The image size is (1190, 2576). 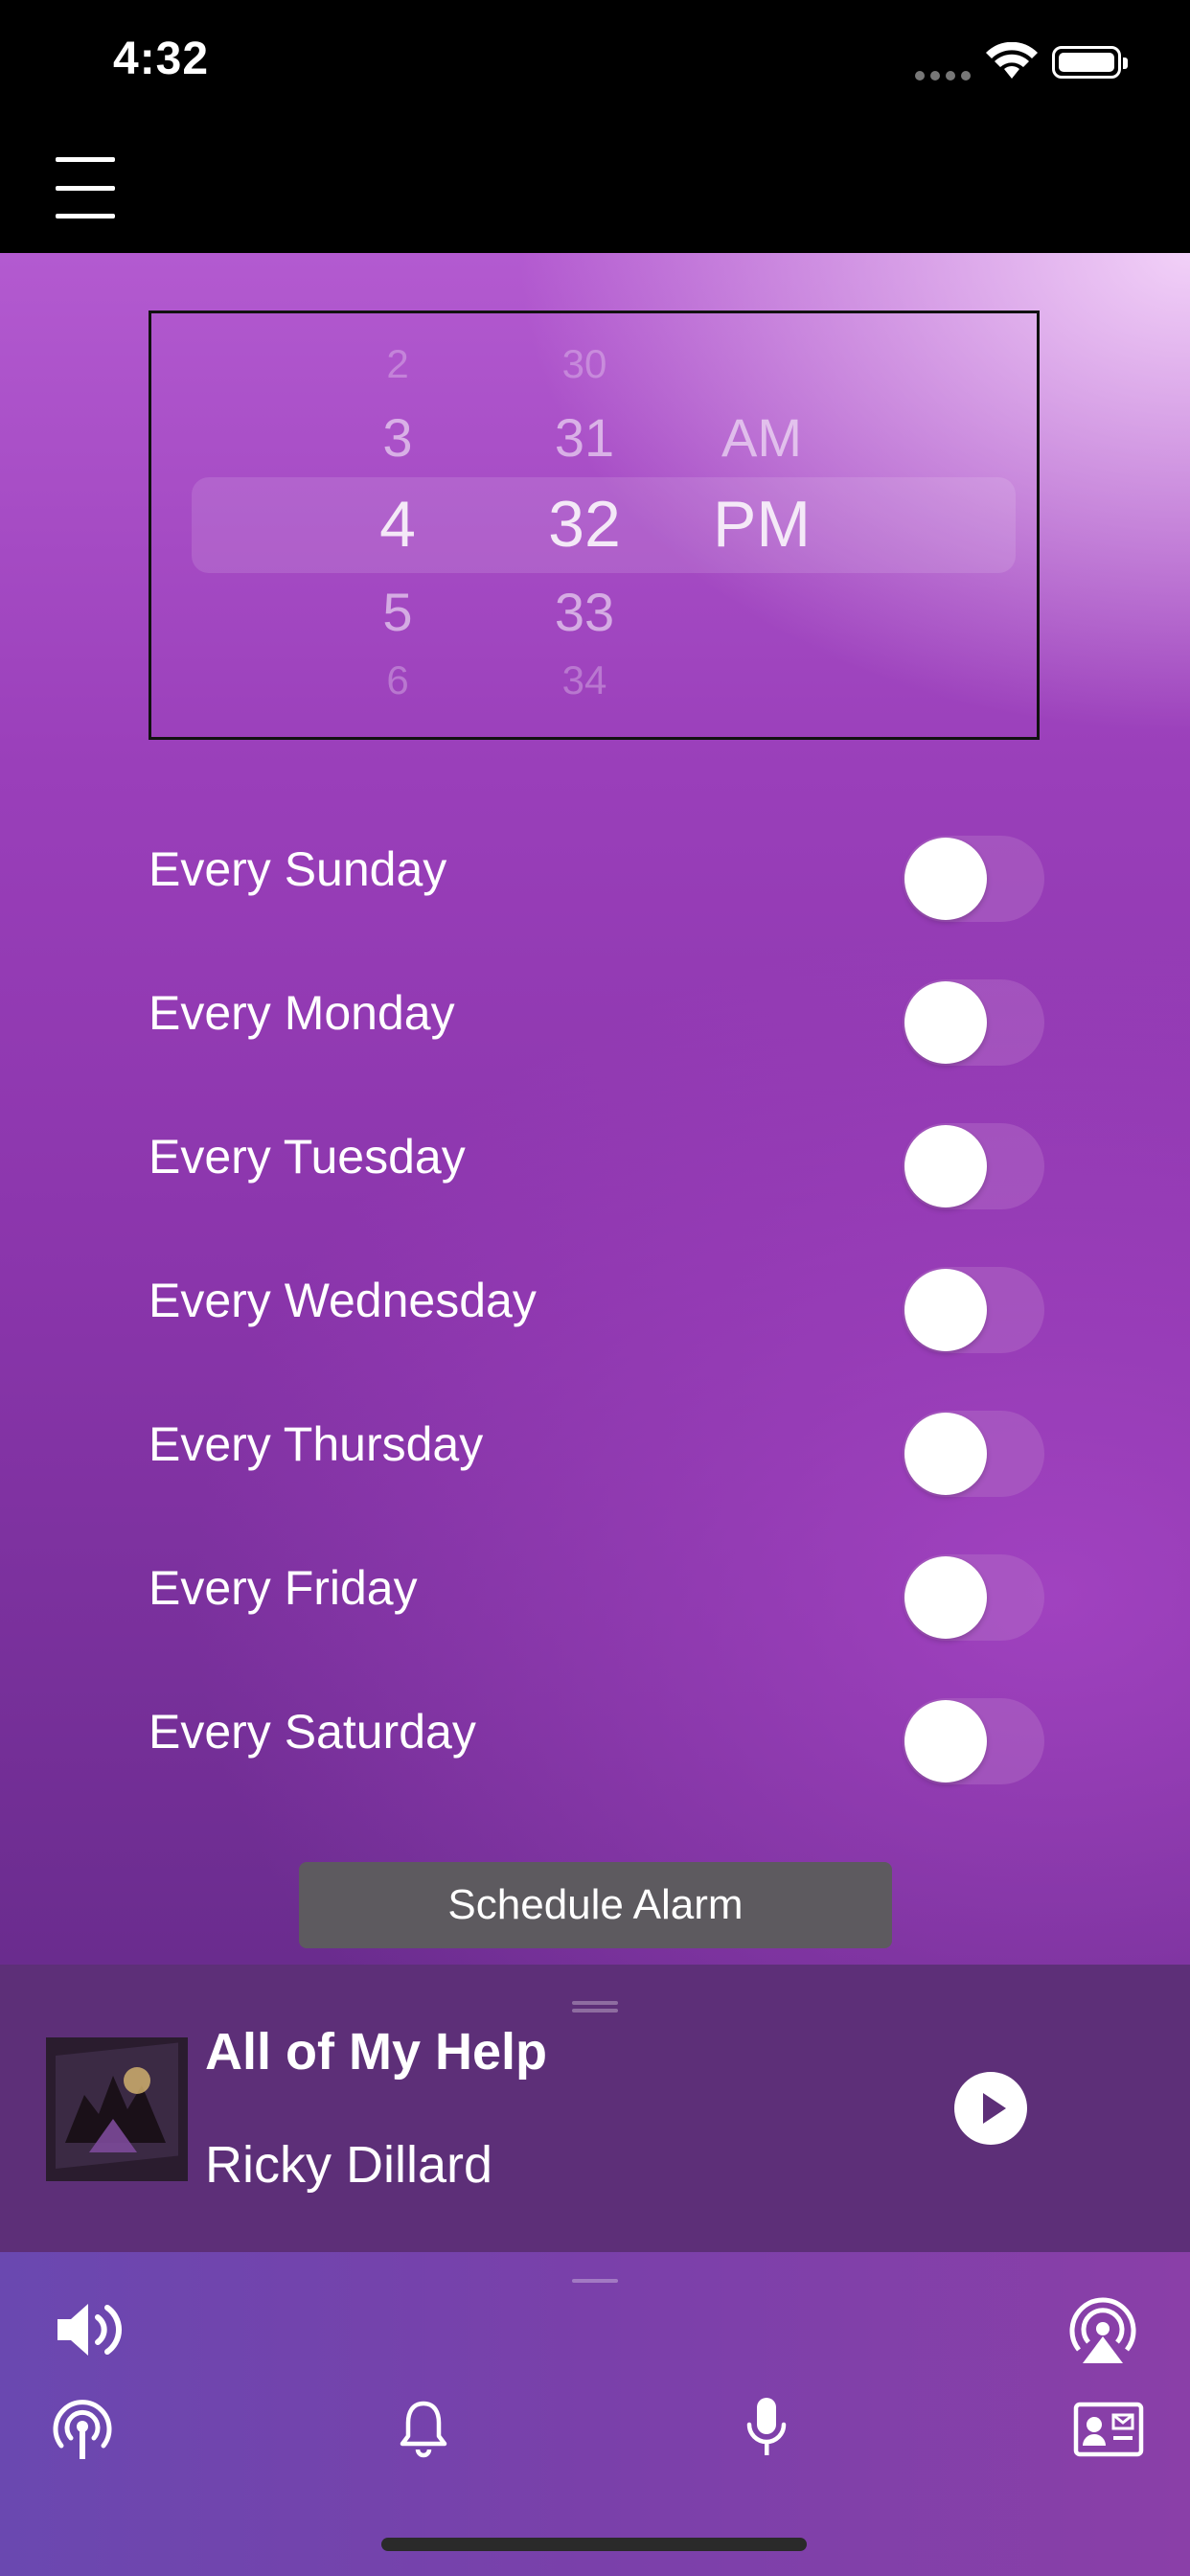 What do you see at coordinates (596, 1302) in the screenshot?
I see `day-row-wednesday: Every Wednesday` at bounding box center [596, 1302].